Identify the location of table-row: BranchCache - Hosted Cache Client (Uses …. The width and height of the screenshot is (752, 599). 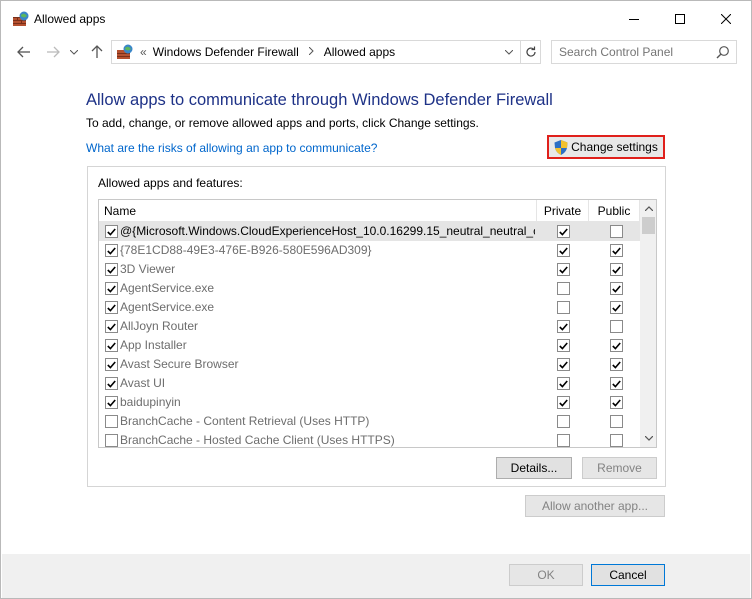
(369, 439).